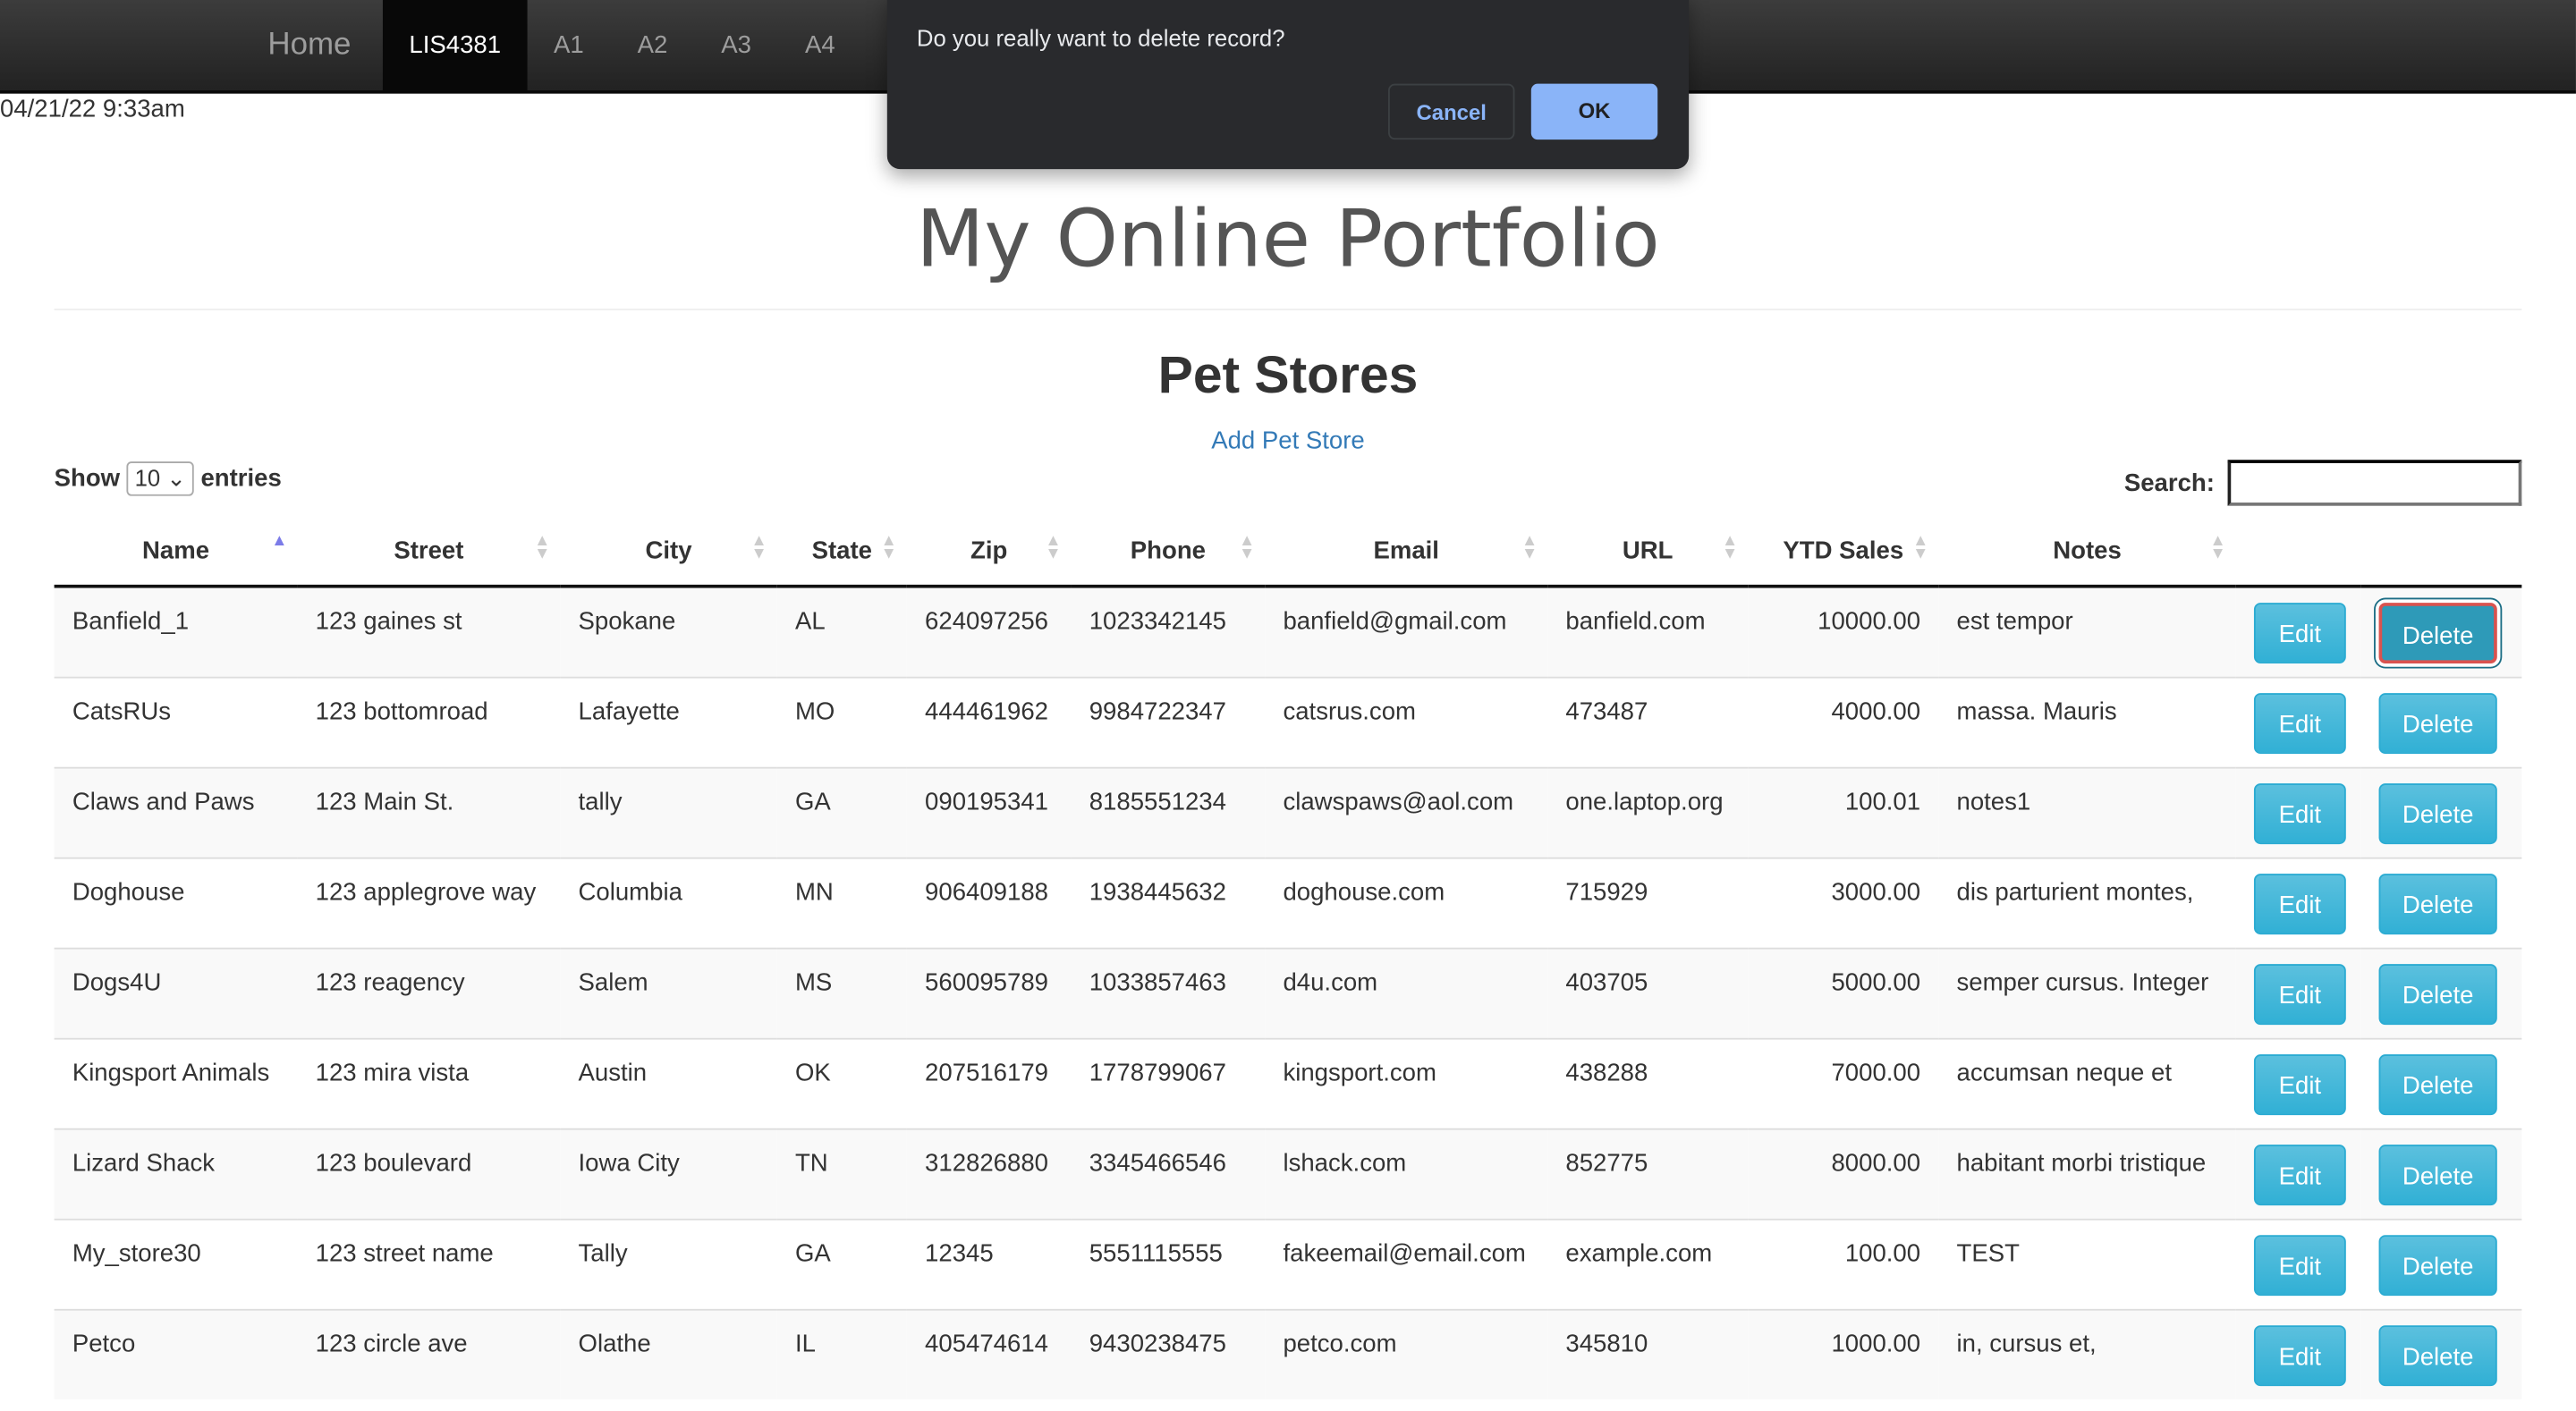  I want to click on column-header-zip: Zip ▲ ▼, so click(989, 551).